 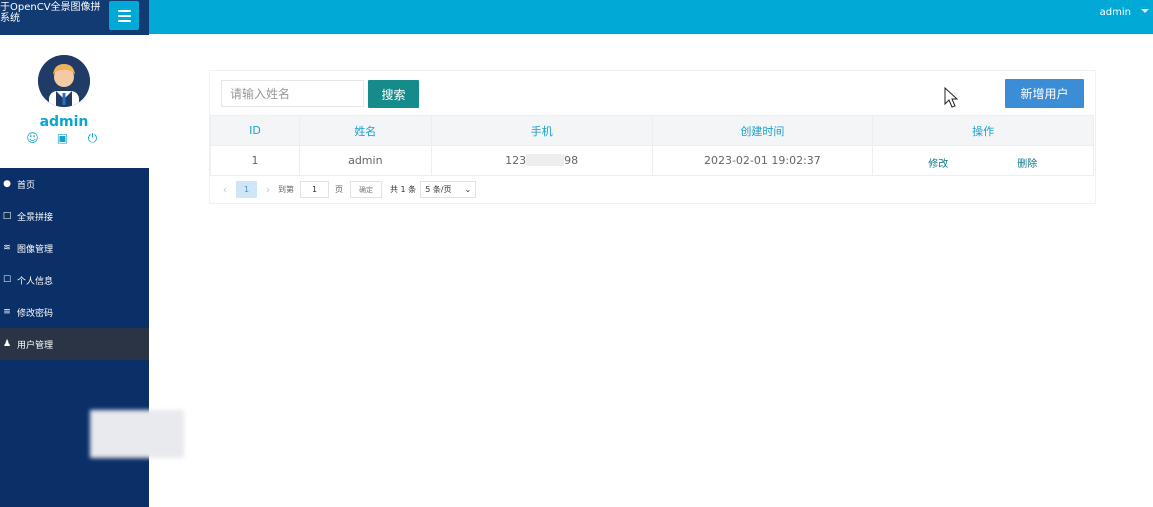 What do you see at coordinates (7, 280) in the screenshot?
I see `profile-icon: ☐` at bounding box center [7, 280].